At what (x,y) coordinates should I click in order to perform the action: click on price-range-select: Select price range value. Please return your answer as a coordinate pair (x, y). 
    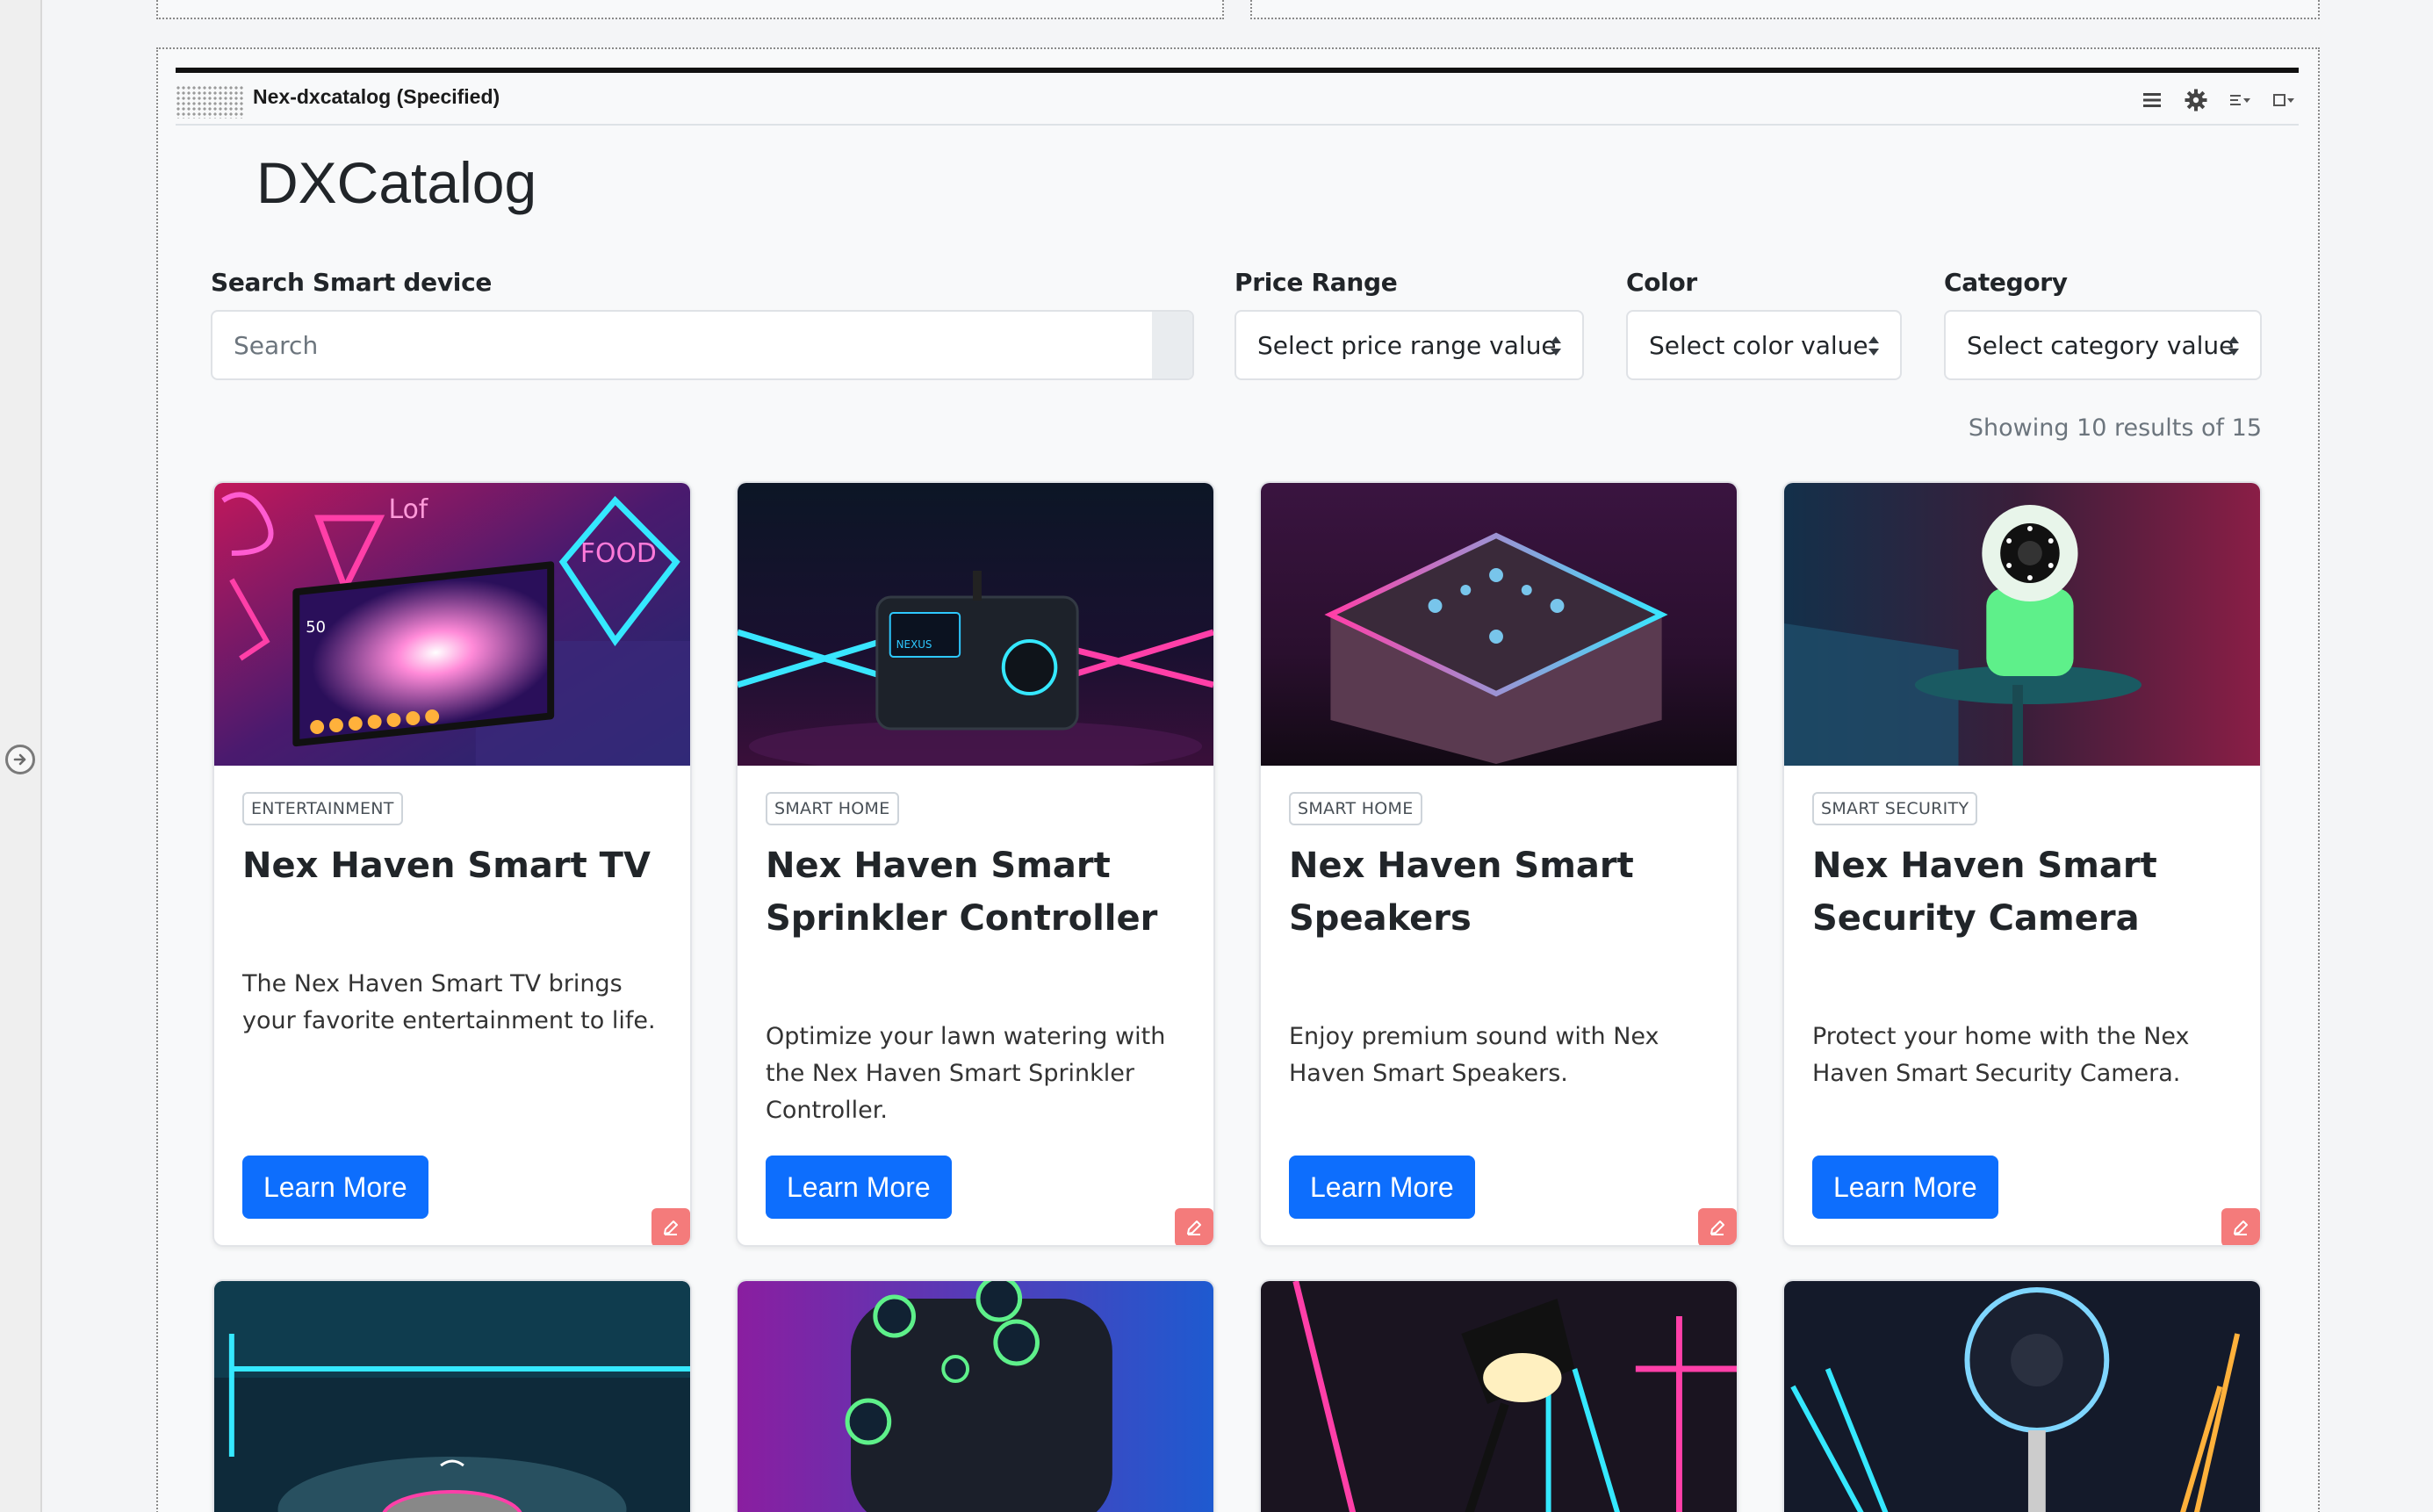
    Looking at the image, I should click on (1409, 345).